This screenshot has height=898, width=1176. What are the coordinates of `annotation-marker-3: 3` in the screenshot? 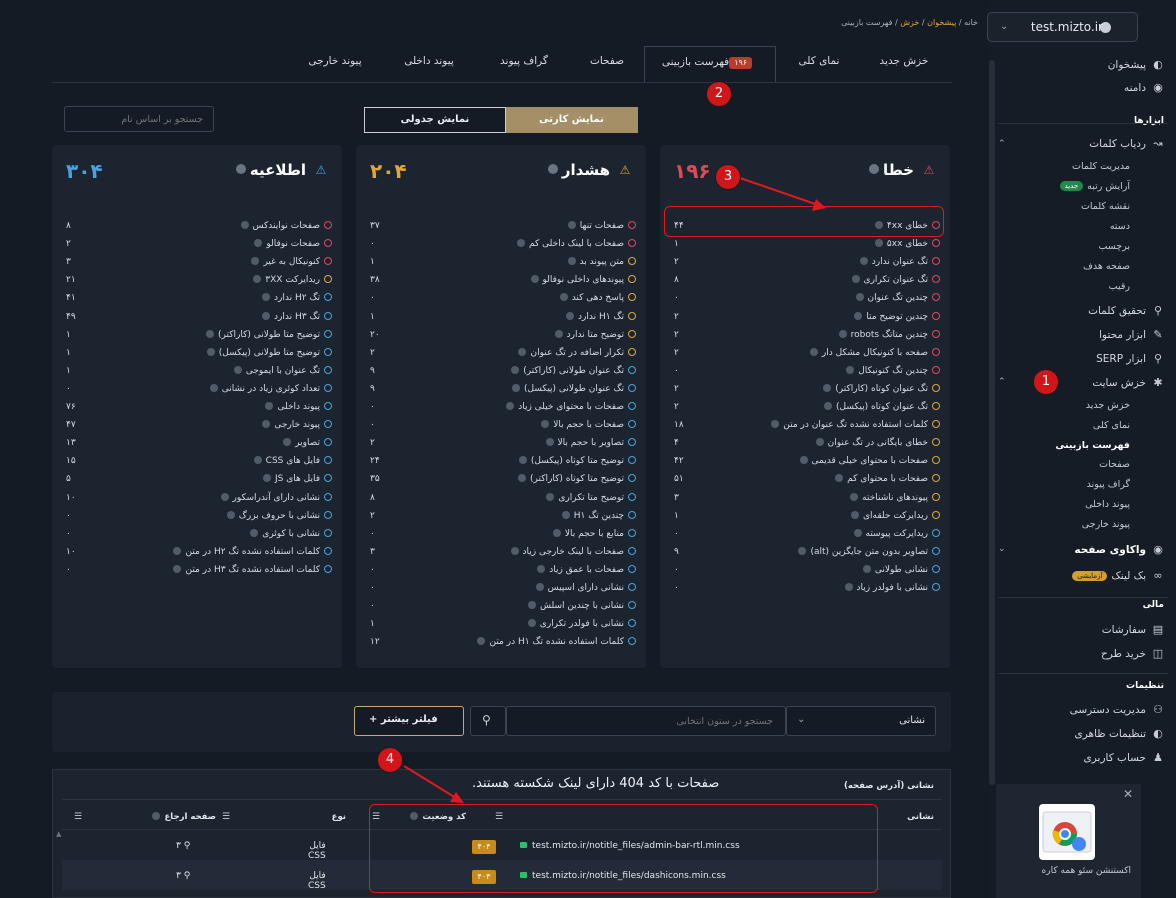 It's located at (728, 177).